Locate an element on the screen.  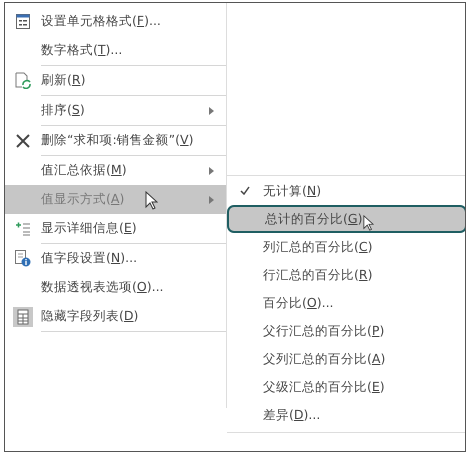
menu-item: 刷新(R) is located at coordinates (115, 81).